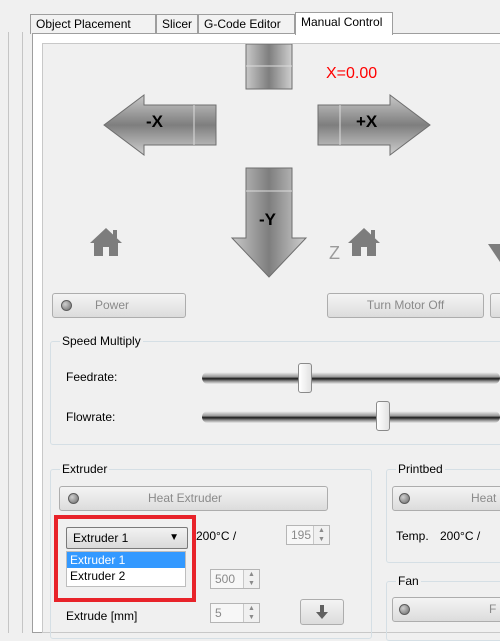 Image resolution: width=500 pixels, height=641 pixels. I want to click on feedrate-slider-track, so click(351, 378).